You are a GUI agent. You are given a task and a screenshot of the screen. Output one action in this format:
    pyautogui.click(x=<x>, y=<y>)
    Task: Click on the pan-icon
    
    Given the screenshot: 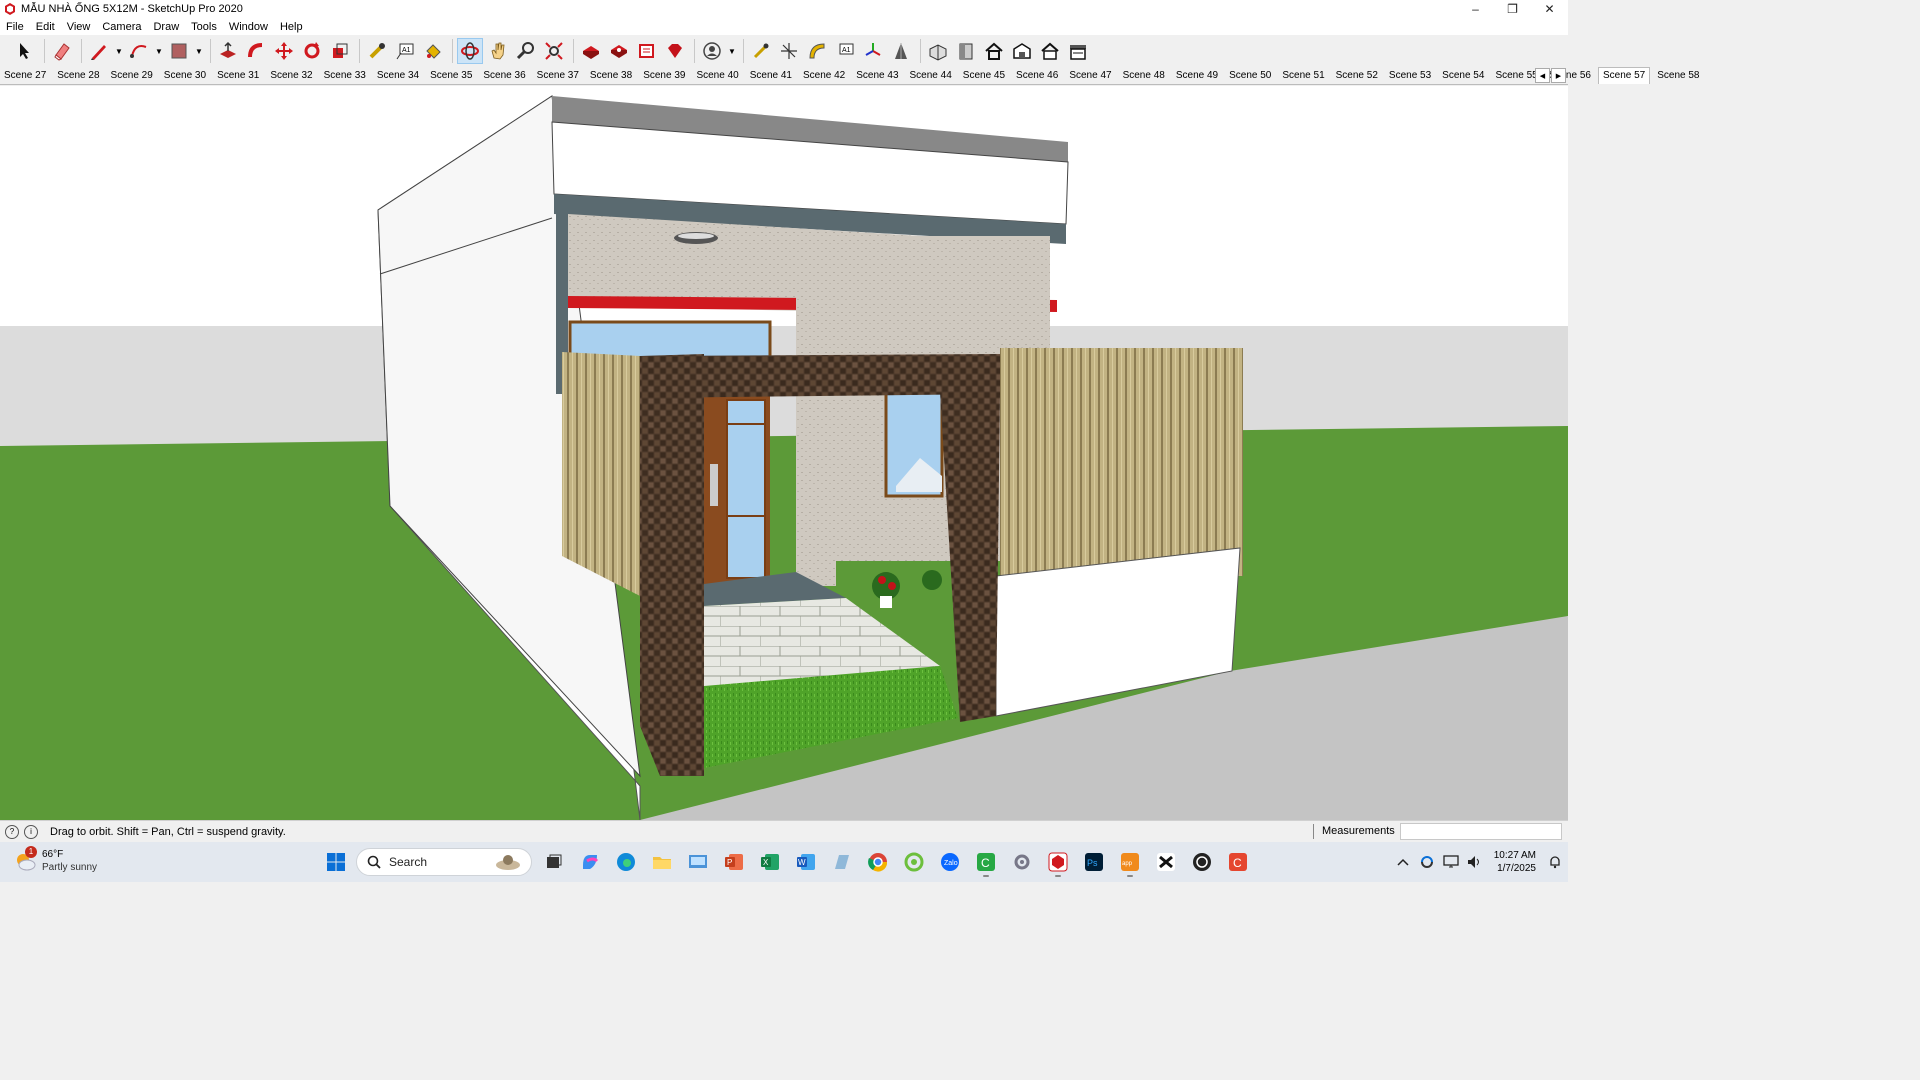 What is the action you would take?
    pyautogui.click(x=498, y=51)
    